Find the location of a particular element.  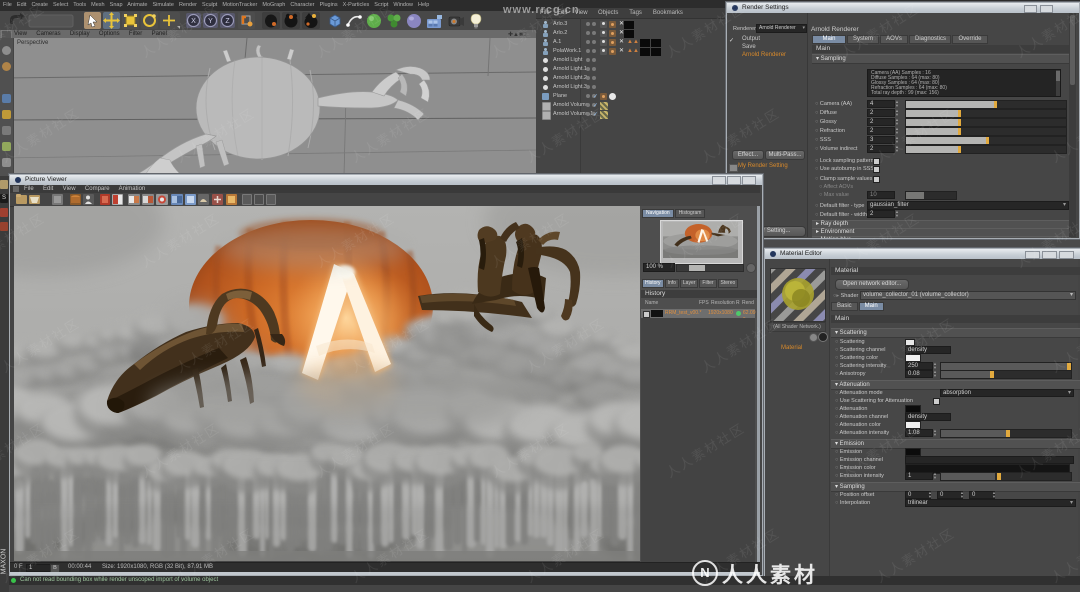

svg-text: X is located at coordinates (193, 21).